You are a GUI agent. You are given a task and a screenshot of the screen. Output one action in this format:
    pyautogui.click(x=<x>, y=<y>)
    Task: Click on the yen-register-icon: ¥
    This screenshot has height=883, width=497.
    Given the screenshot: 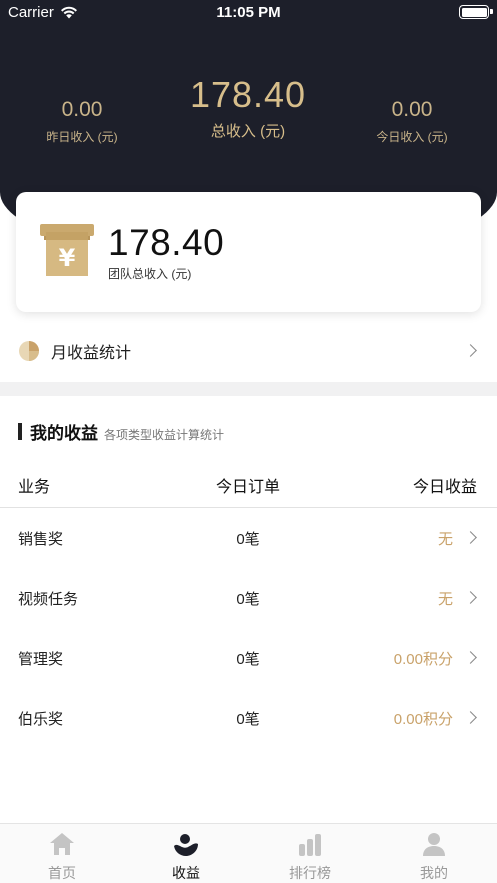 What is the action you would take?
    pyautogui.click(x=67, y=250)
    